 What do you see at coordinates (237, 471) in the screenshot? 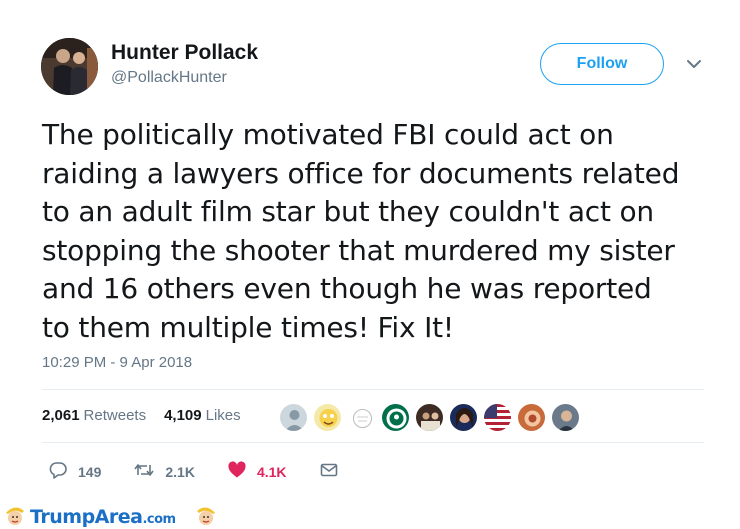
I see `heart-icon` at bounding box center [237, 471].